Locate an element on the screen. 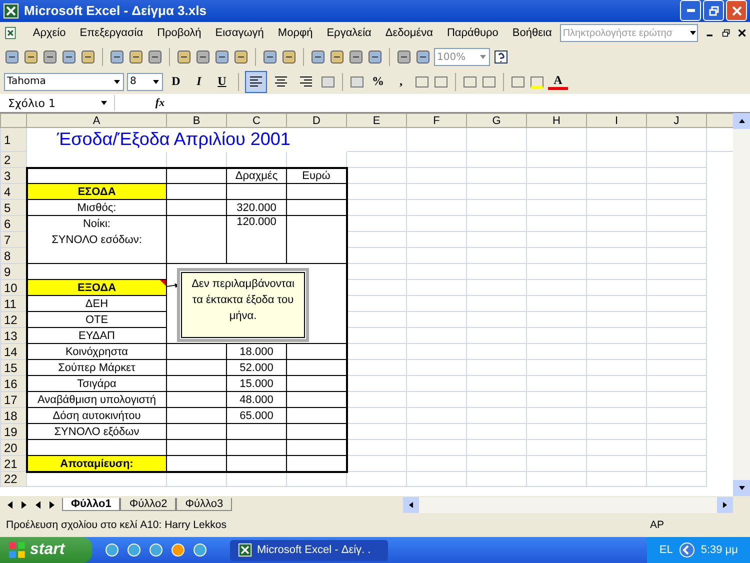  row-header: 8 is located at coordinates (13, 256).